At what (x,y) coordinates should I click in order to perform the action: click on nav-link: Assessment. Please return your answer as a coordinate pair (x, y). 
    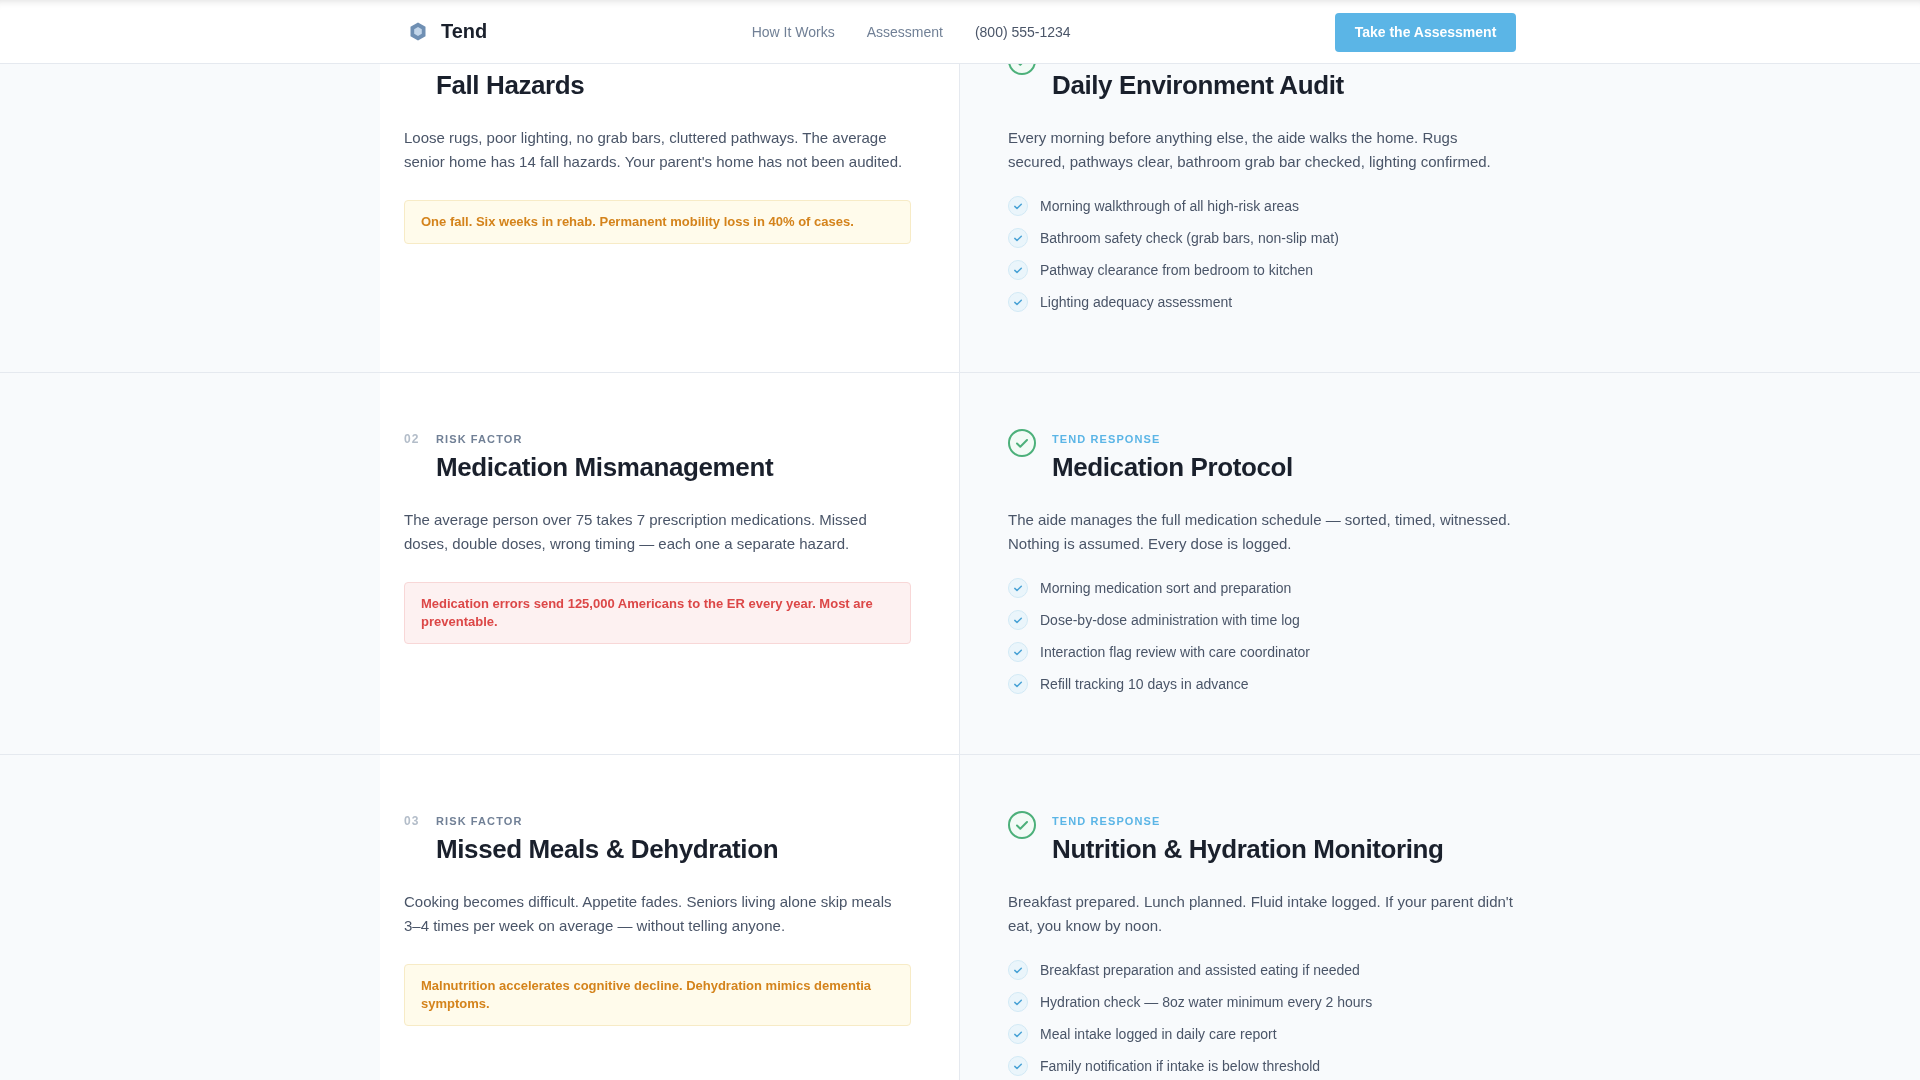
    Looking at the image, I should click on (904, 32).